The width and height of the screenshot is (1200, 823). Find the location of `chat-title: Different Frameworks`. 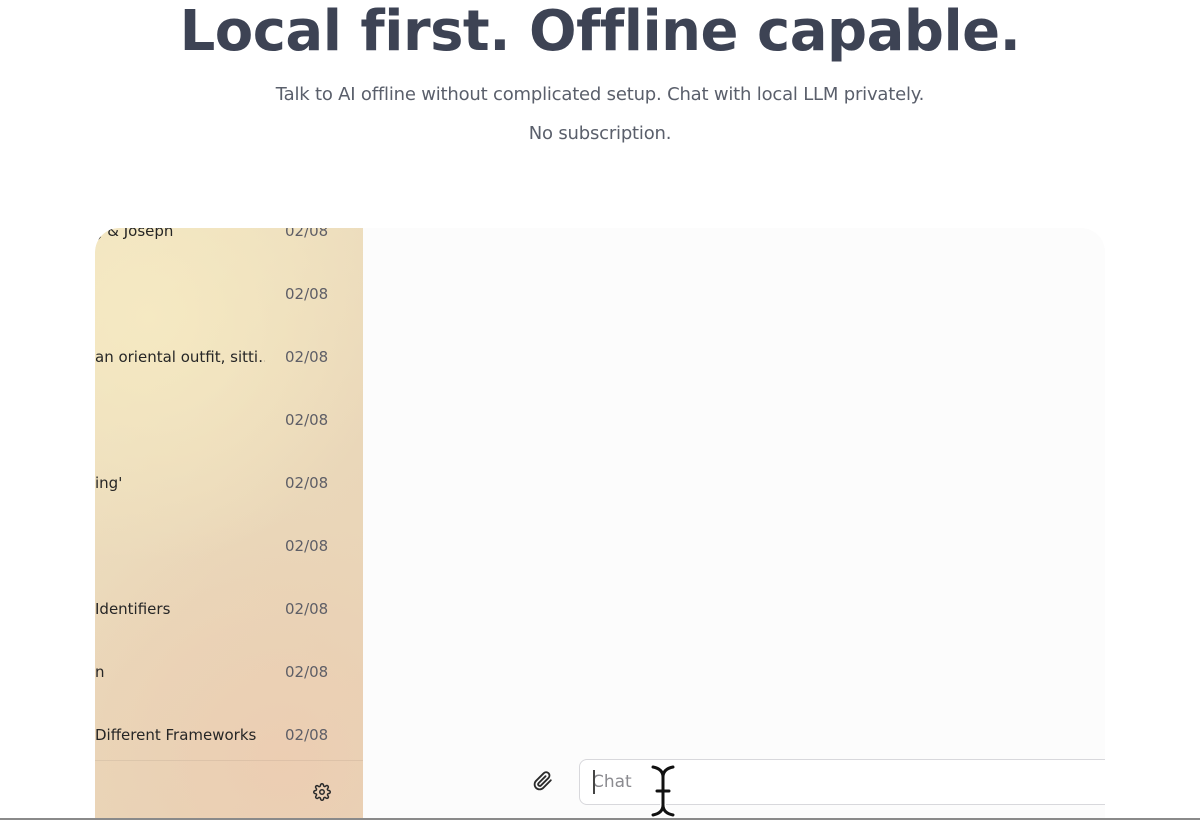

chat-title: Different Frameworks is located at coordinates (176, 735).